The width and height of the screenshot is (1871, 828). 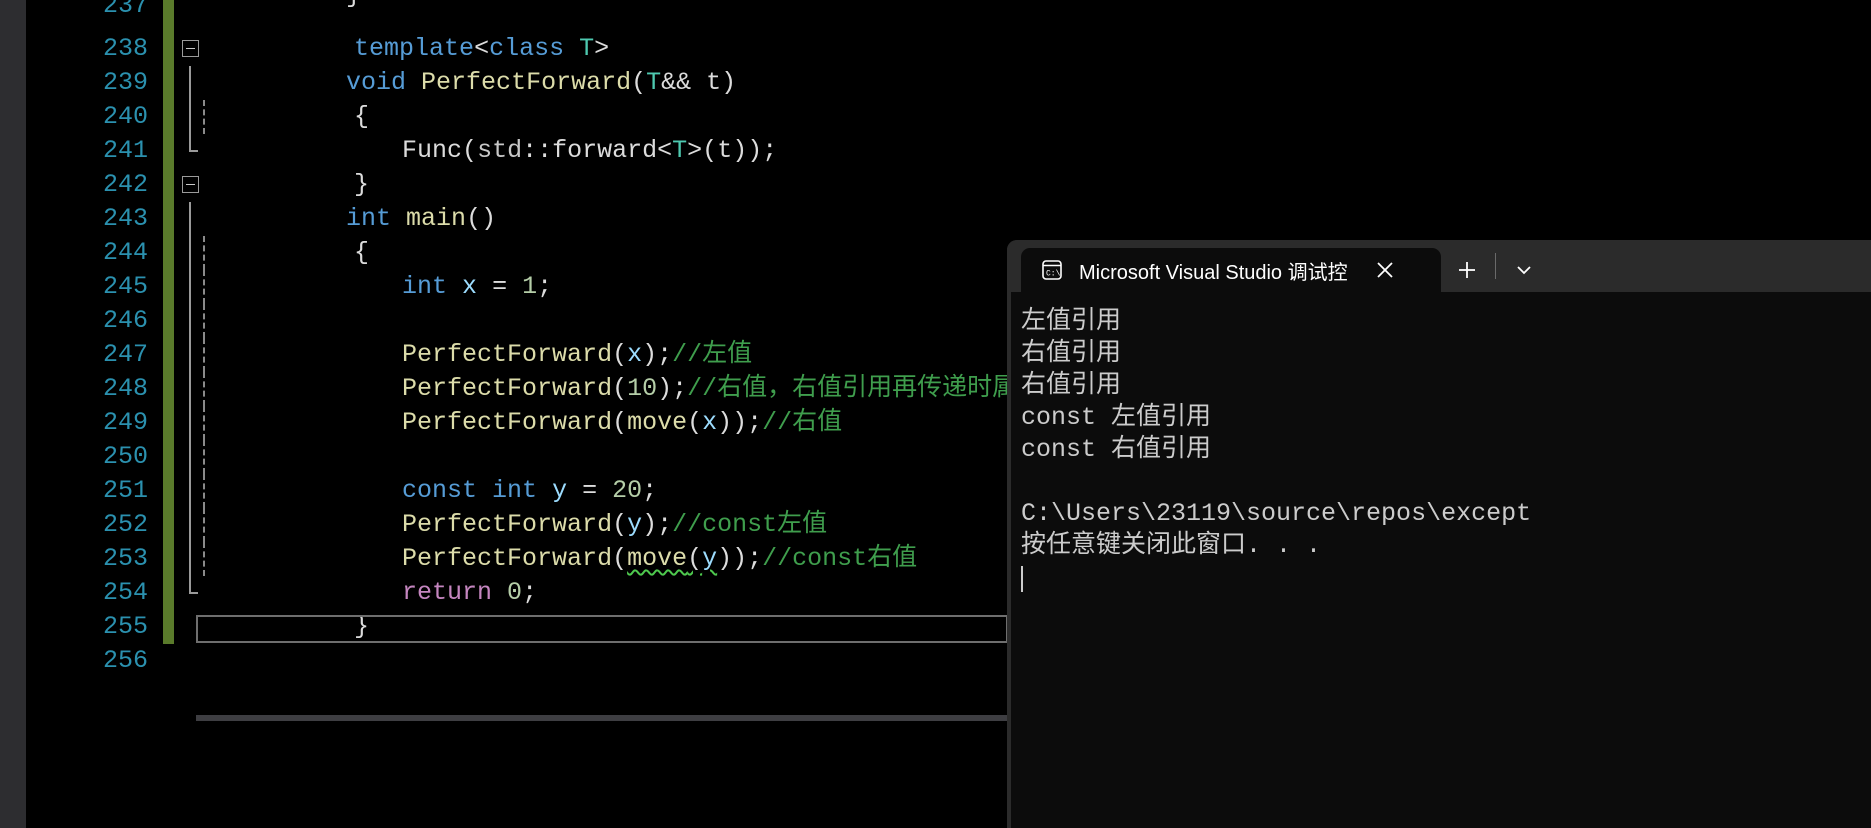 I want to click on code-line-256: 256, so click(x=505, y=642).